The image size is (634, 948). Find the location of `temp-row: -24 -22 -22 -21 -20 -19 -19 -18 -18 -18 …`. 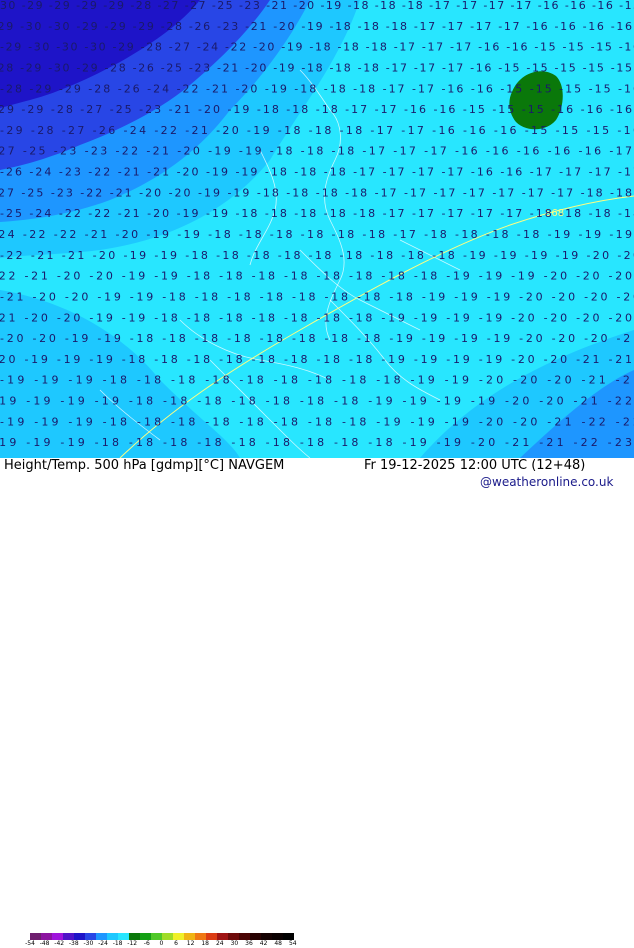

temp-row: -24 -22 -22 -21 -20 -19 -19 -18 -18 -18 … is located at coordinates (316, 234).